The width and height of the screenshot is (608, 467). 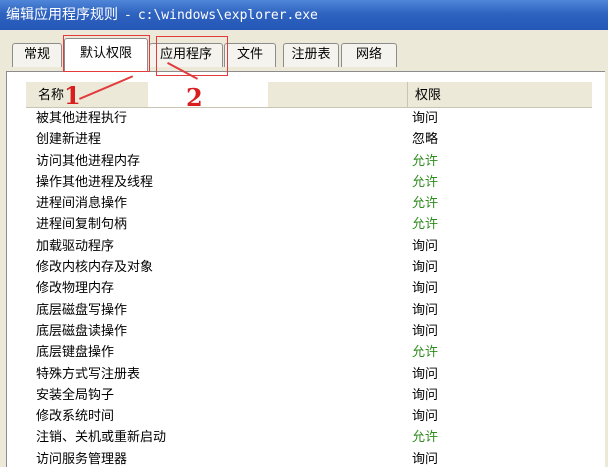 What do you see at coordinates (227, 15) in the screenshot?
I see `program-path: c:\windows\explorer.exe` at bounding box center [227, 15].